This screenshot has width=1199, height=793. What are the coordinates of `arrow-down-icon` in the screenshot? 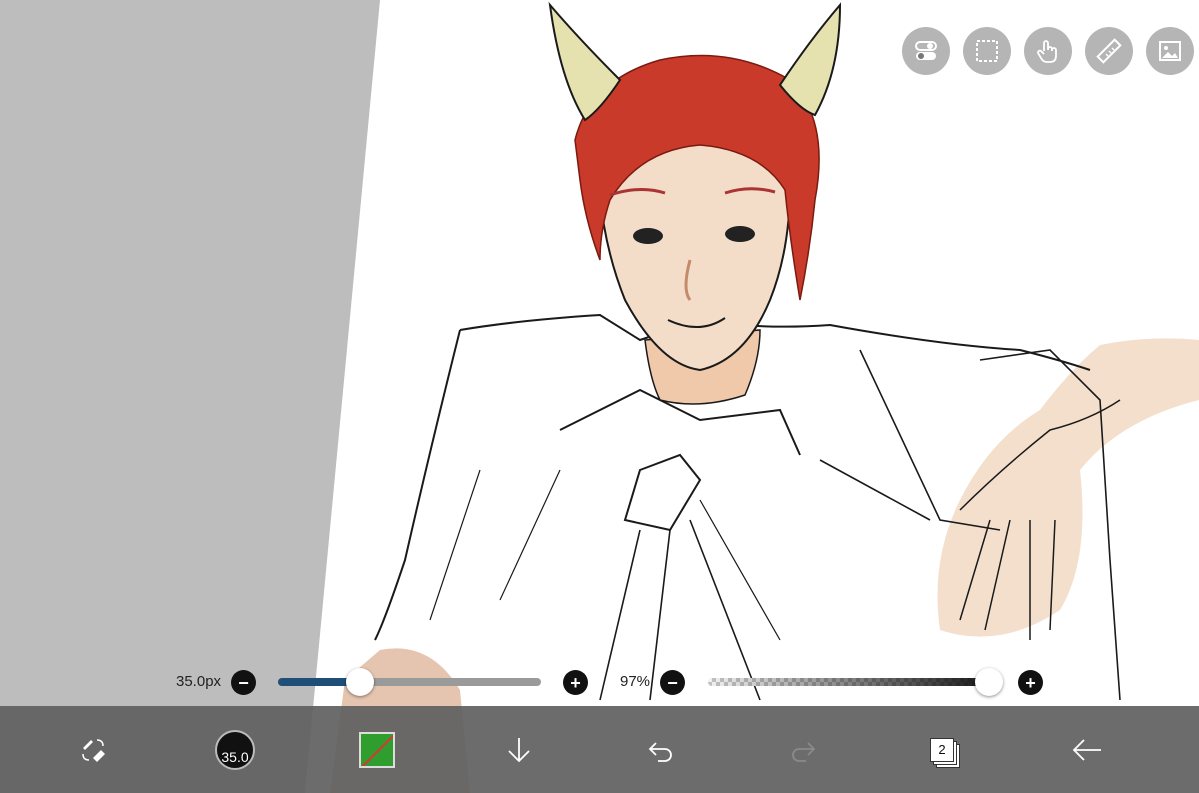 It's located at (519, 749).